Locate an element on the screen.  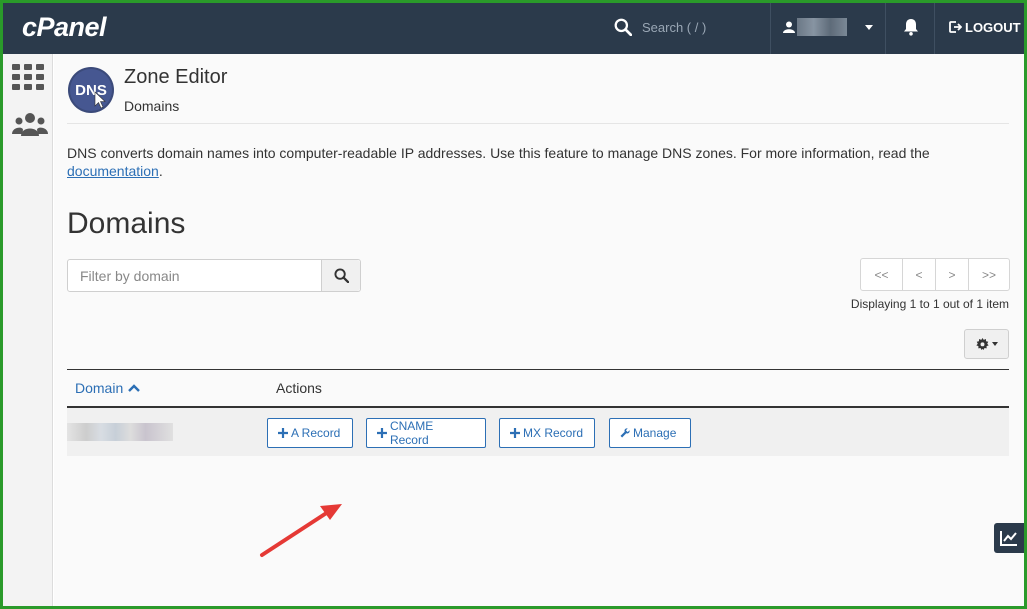
settings-dropdown-button is located at coordinates (986, 344).